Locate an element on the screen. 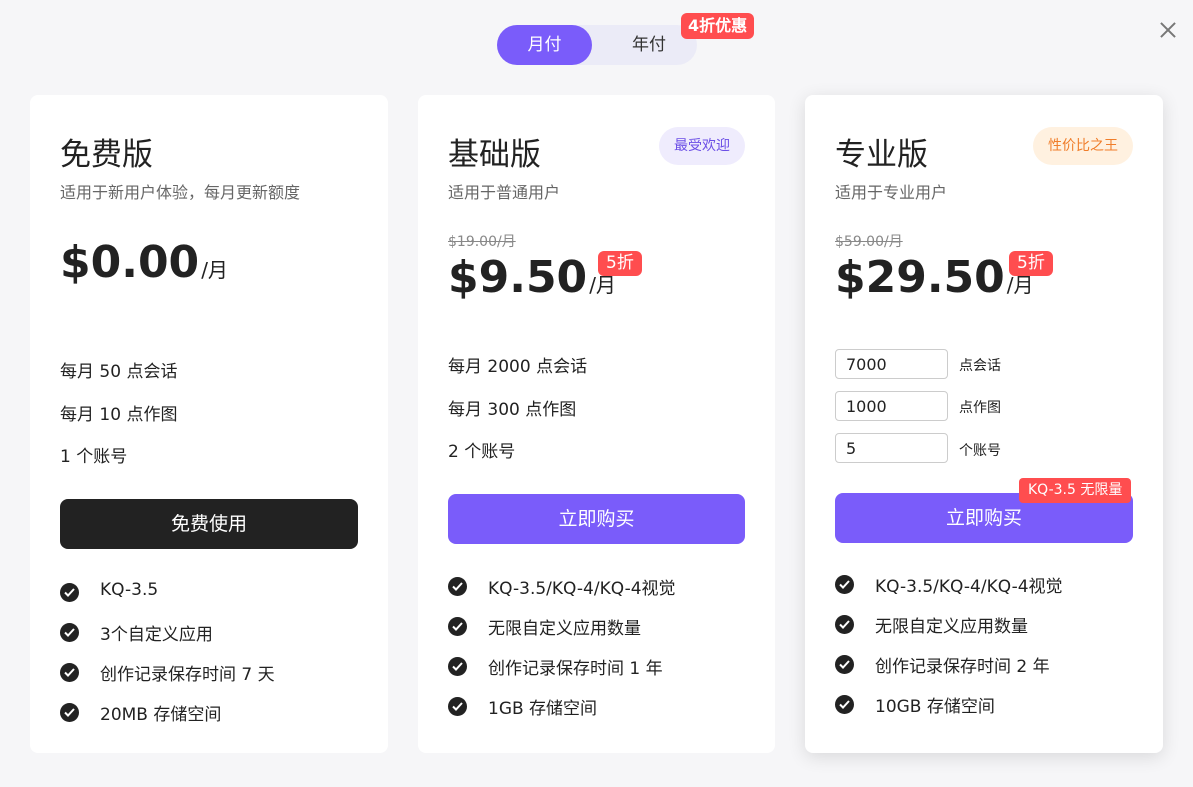 The image size is (1193, 787). quota-item: 每月 2000 点会话 is located at coordinates (518, 367).